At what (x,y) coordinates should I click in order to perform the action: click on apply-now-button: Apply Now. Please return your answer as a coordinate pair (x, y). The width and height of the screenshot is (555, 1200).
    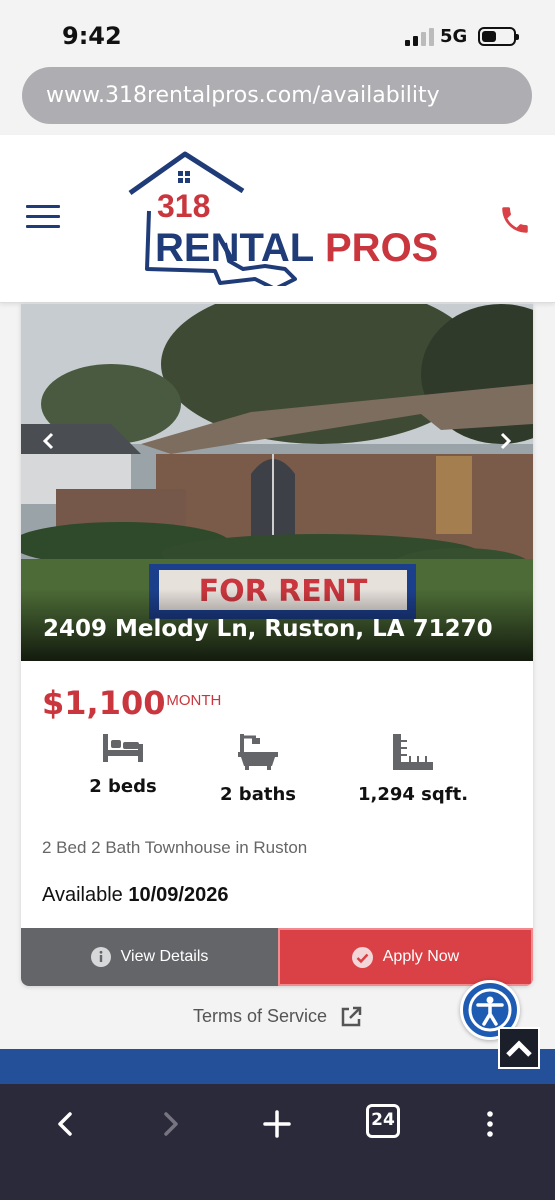
    Looking at the image, I should click on (405, 957).